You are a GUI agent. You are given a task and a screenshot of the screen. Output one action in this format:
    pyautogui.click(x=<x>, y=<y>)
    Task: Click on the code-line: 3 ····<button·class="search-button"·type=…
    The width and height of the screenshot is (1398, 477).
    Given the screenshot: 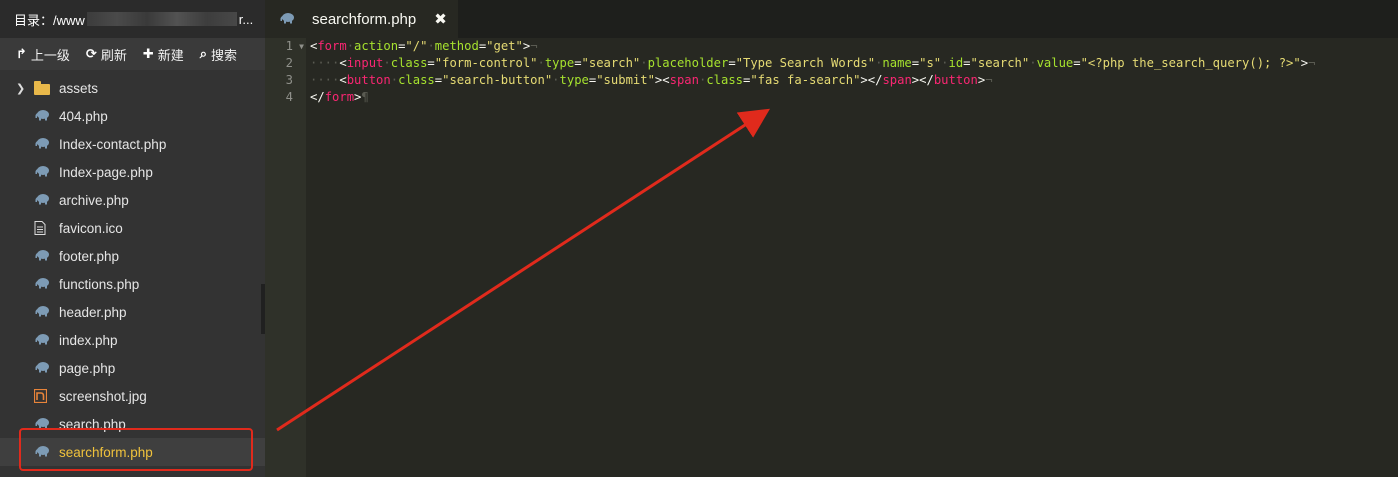 What is the action you would take?
    pyautogui.click(x=831, y=80)
    